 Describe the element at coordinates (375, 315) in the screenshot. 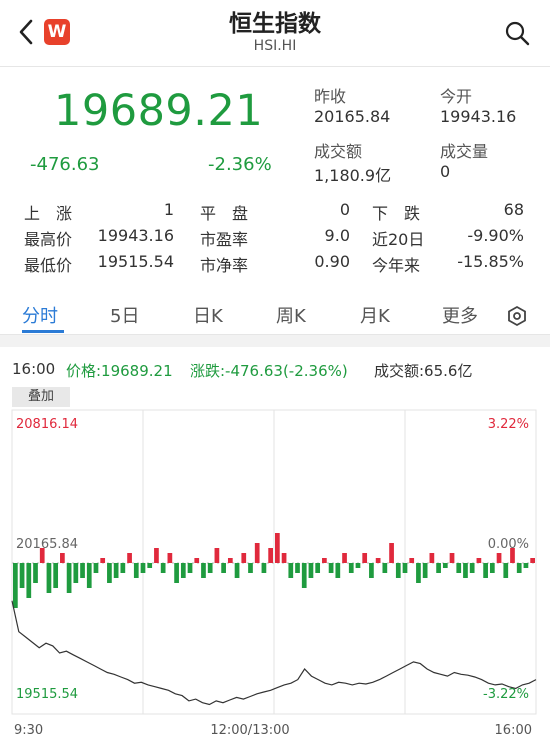

I see `tab-monthly-k: 月K` at that location.